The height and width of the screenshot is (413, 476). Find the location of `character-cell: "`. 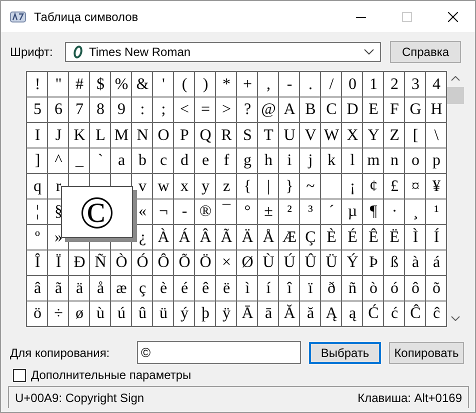

character-cell: " is located at coordinates (58, 85).